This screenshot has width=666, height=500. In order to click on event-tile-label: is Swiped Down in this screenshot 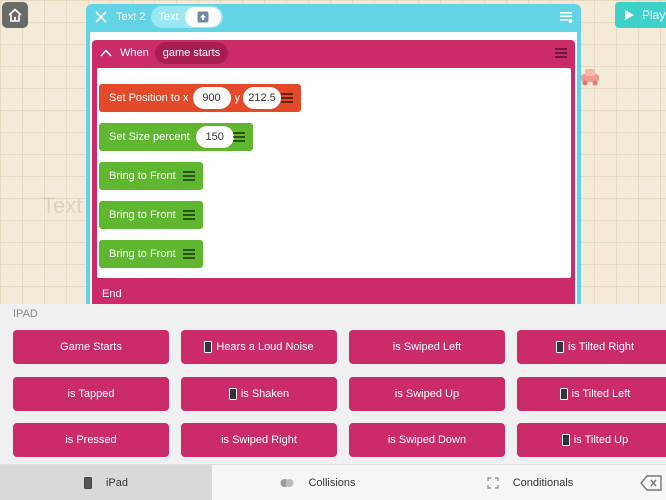, I will do `click(427, 440)`.